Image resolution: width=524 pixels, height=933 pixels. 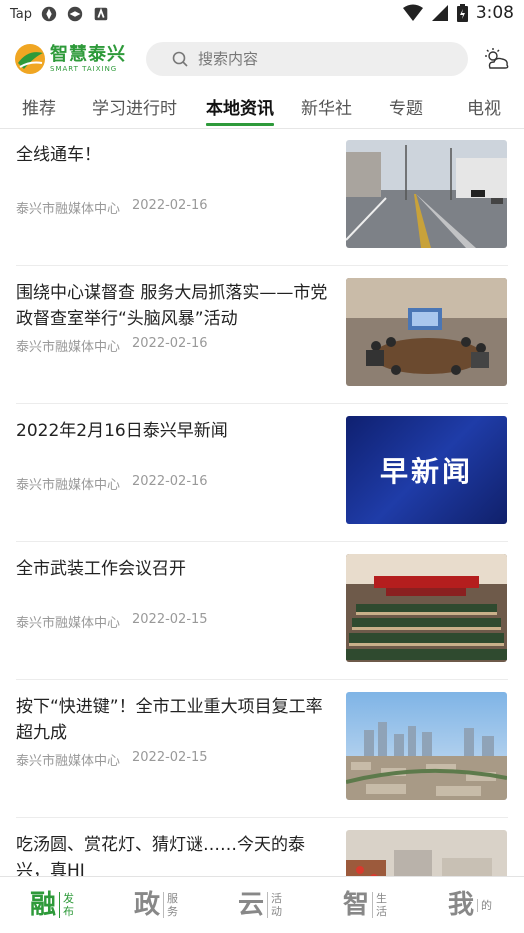 I want to click on news-title: 全市武装工作会议召开, so click(x=101, y=569).